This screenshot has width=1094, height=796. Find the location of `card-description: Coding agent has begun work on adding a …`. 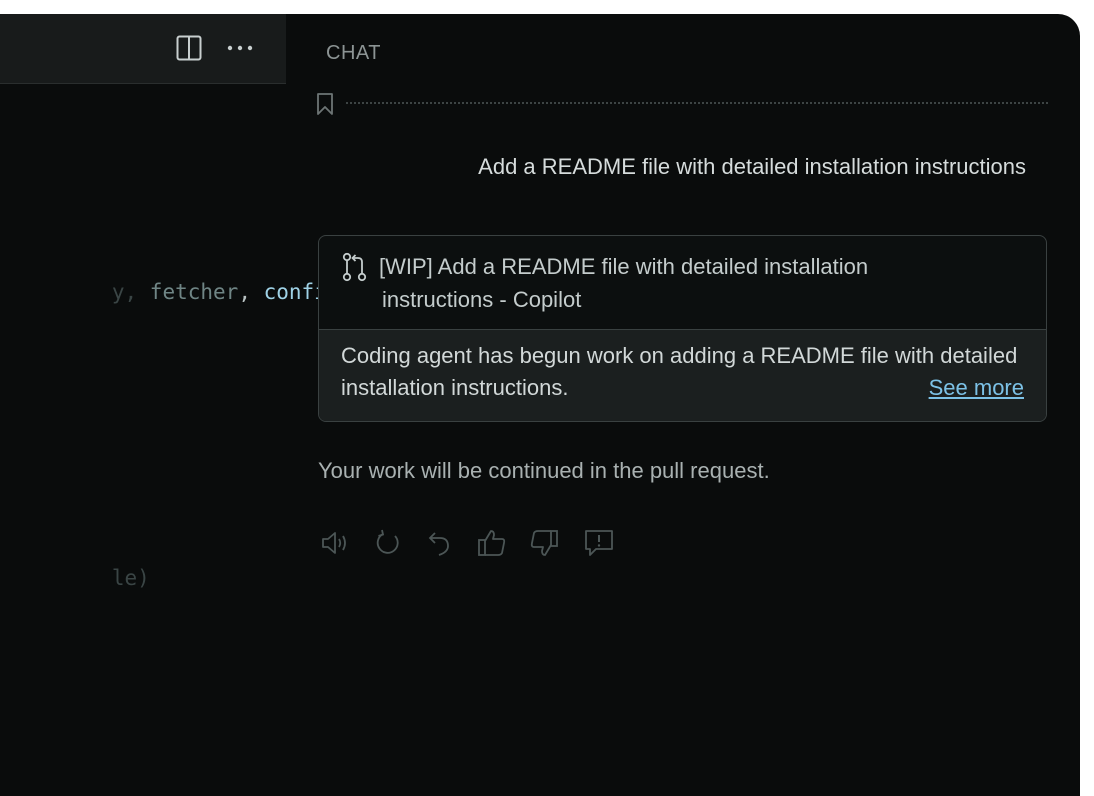

card-description: Coding agent has begun work on adding a … is located at coordinates (679, 371).